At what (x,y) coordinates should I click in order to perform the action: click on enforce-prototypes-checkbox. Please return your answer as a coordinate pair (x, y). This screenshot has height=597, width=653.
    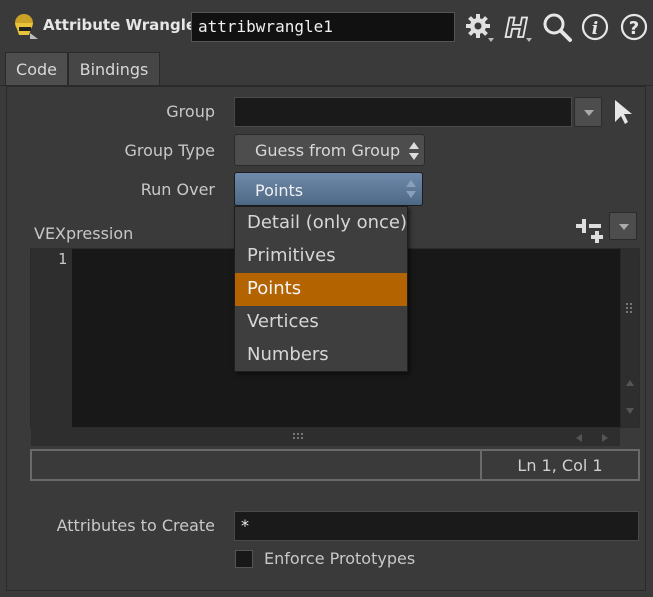
    Looking at the image, I should click on (244, 559).